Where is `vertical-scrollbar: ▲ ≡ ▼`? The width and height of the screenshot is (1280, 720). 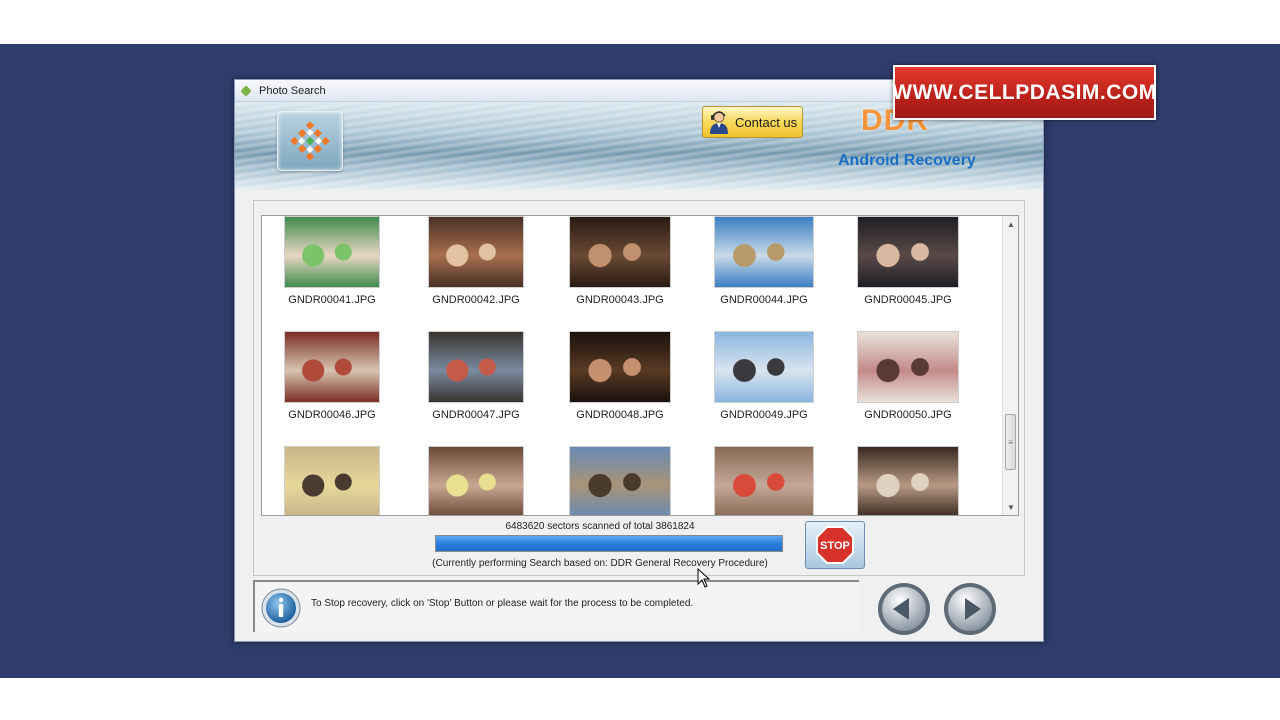
vertical-scrollbar: ▲ ≡ ▼ is located at coordinates (1010, 365).